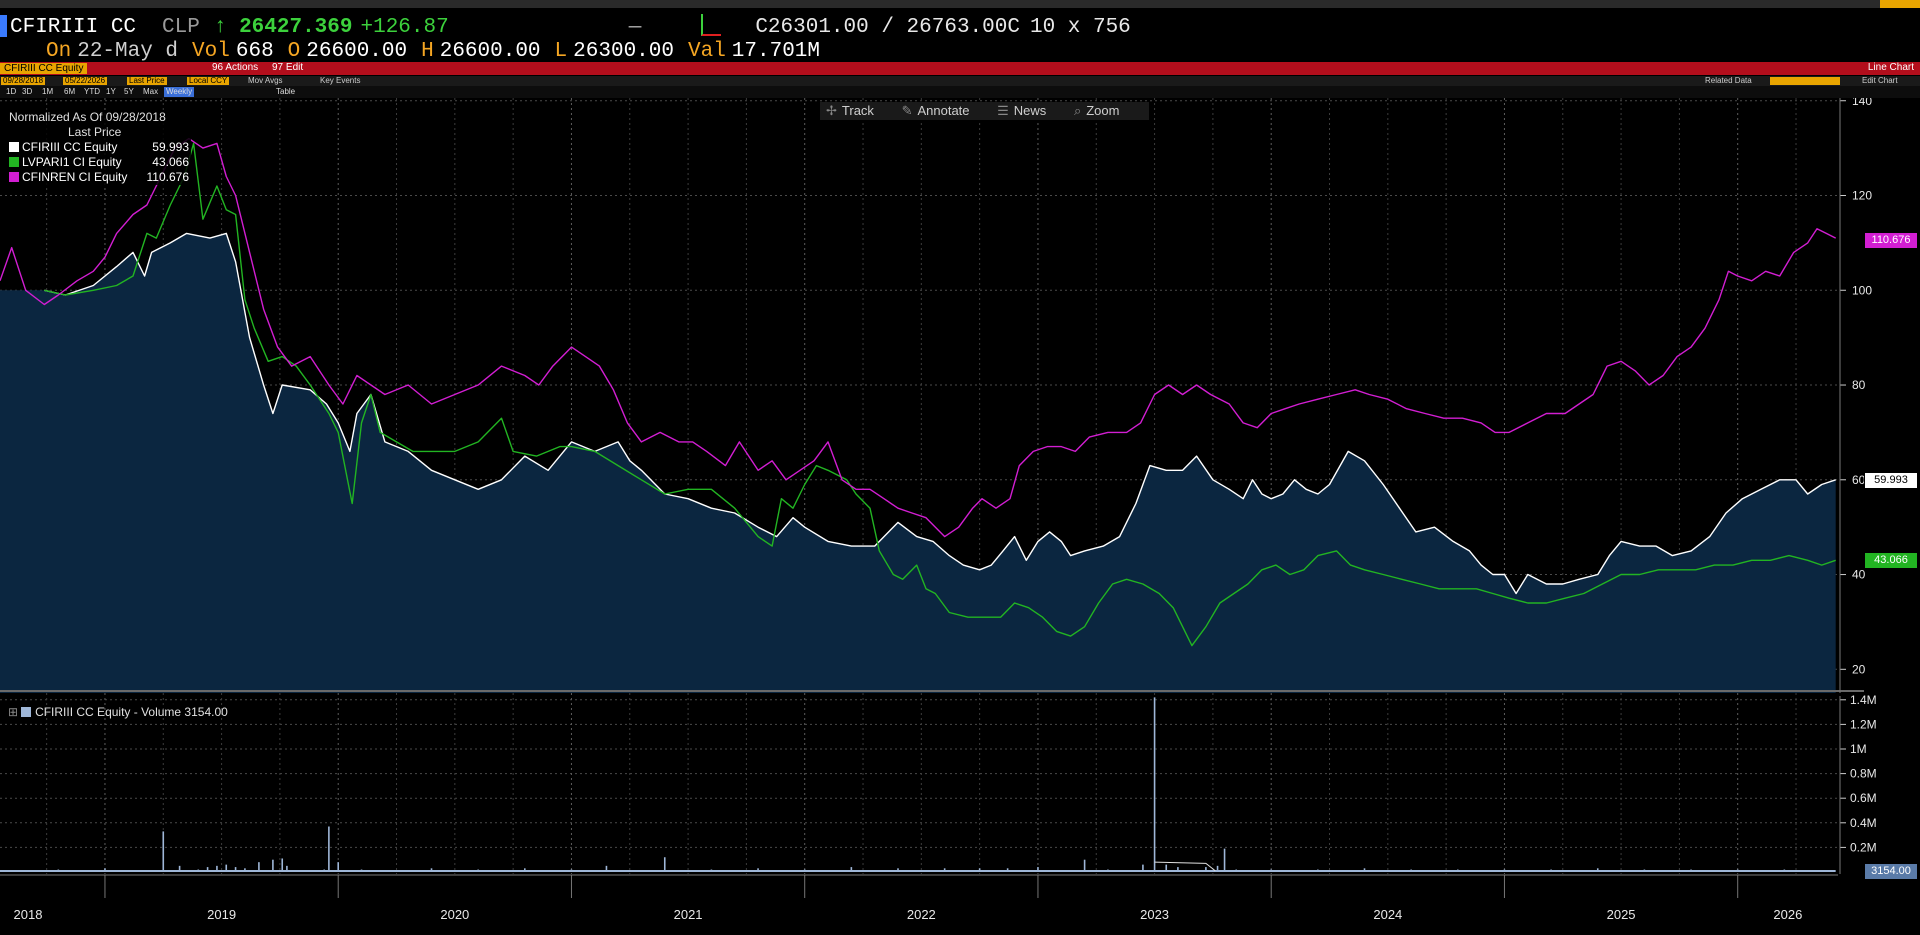  Describe the element at coordinates (776, 51) in the screenshot. I see `val-value: 17.701M` at that location.